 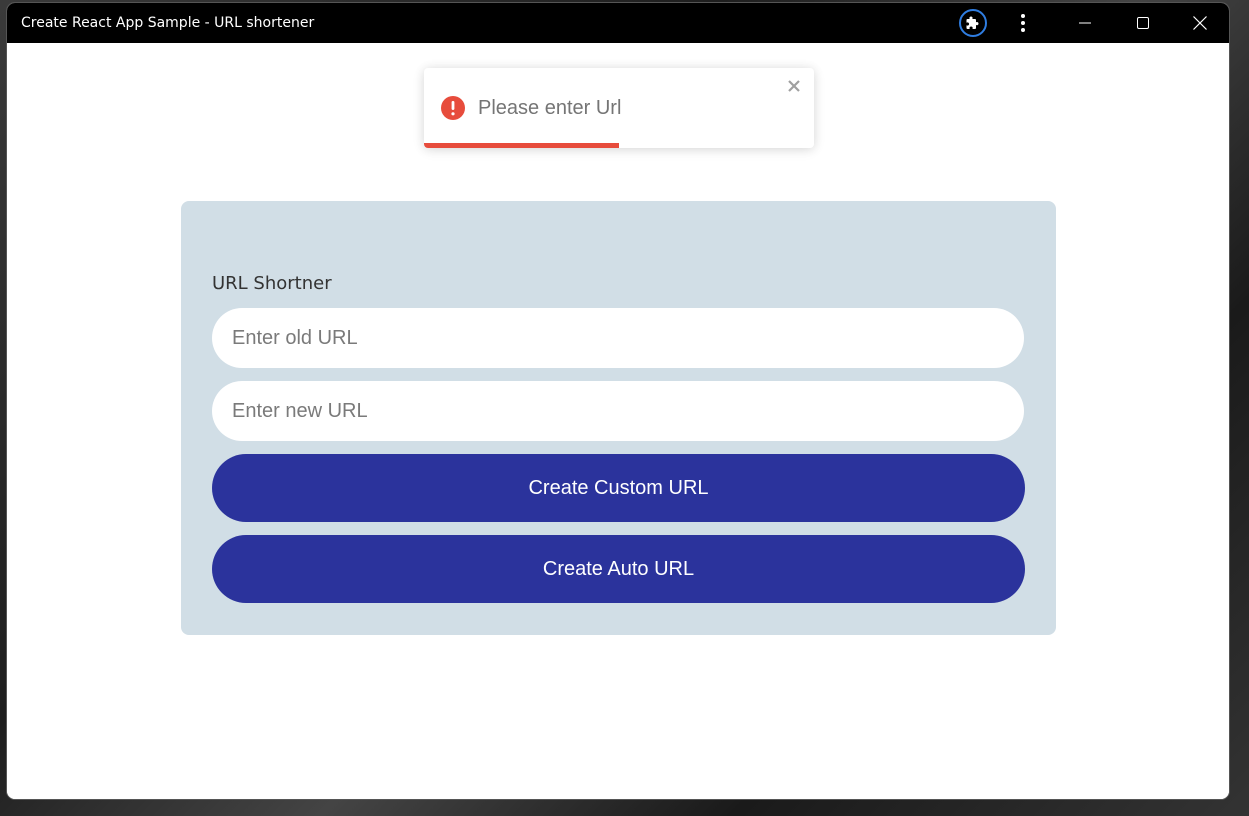 I want to click on error-circle-icon, so click(x=453, y=108).